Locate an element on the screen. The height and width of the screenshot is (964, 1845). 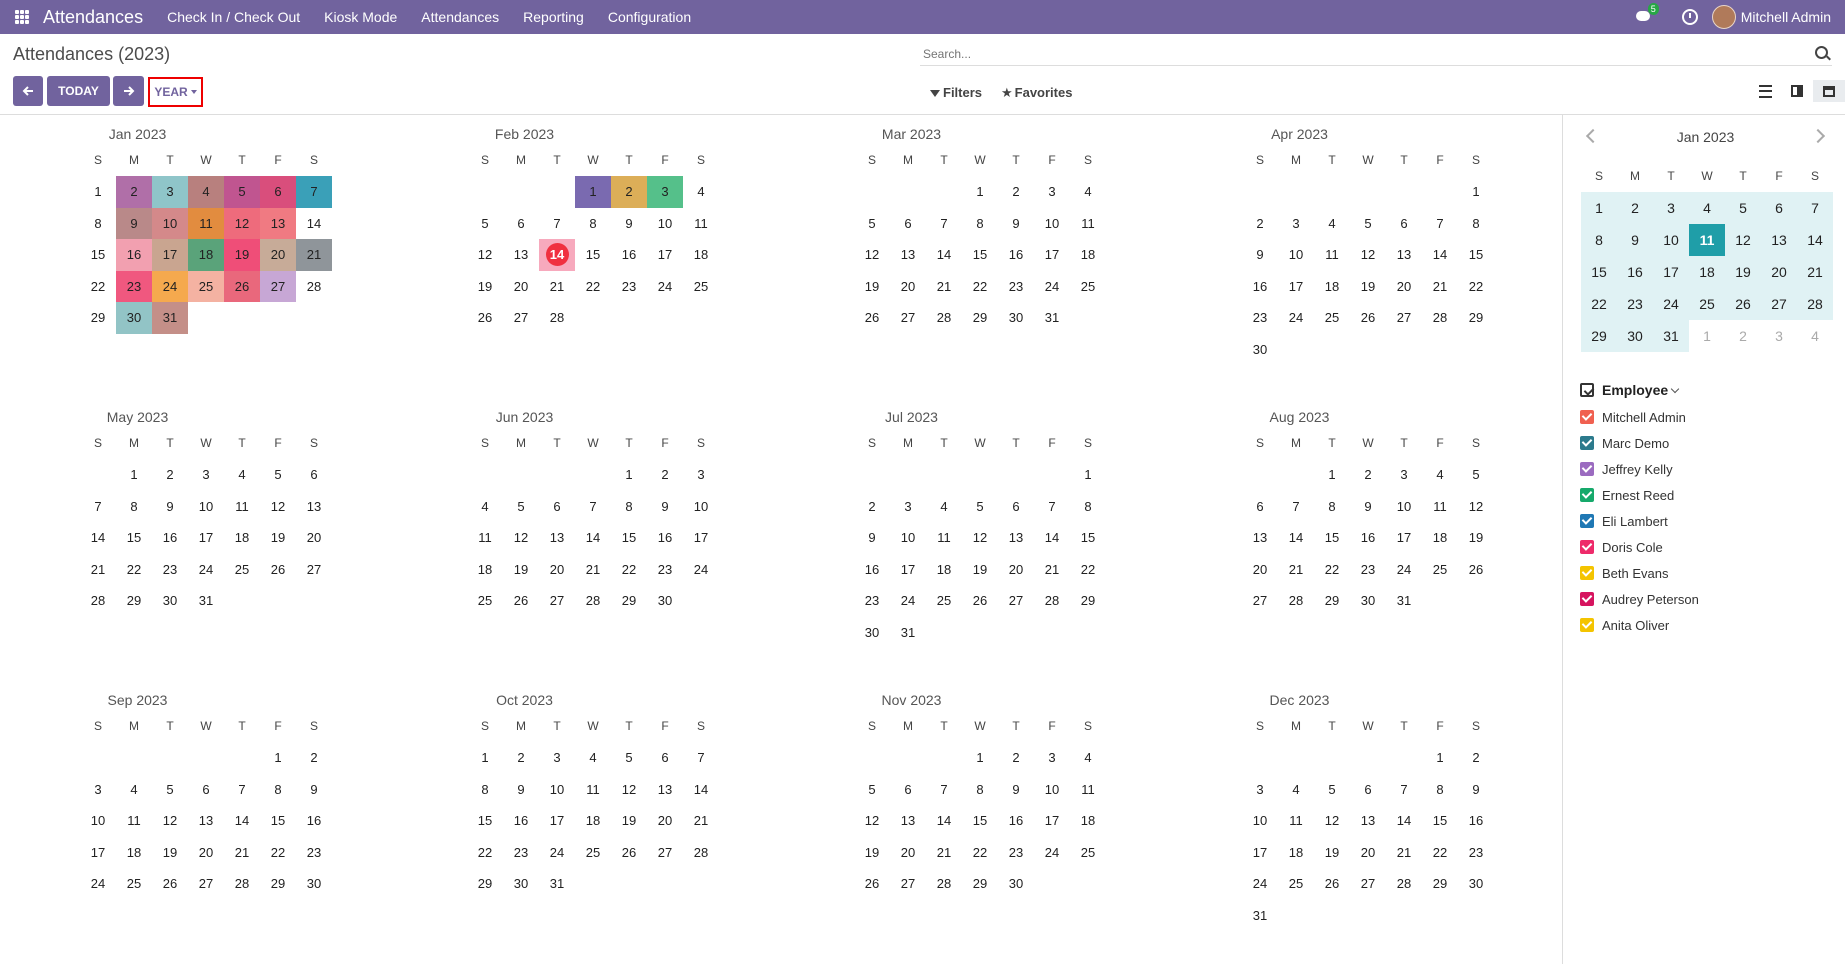
employee-filter-item: Eli Lambert is located at coordinates (1710, 521).